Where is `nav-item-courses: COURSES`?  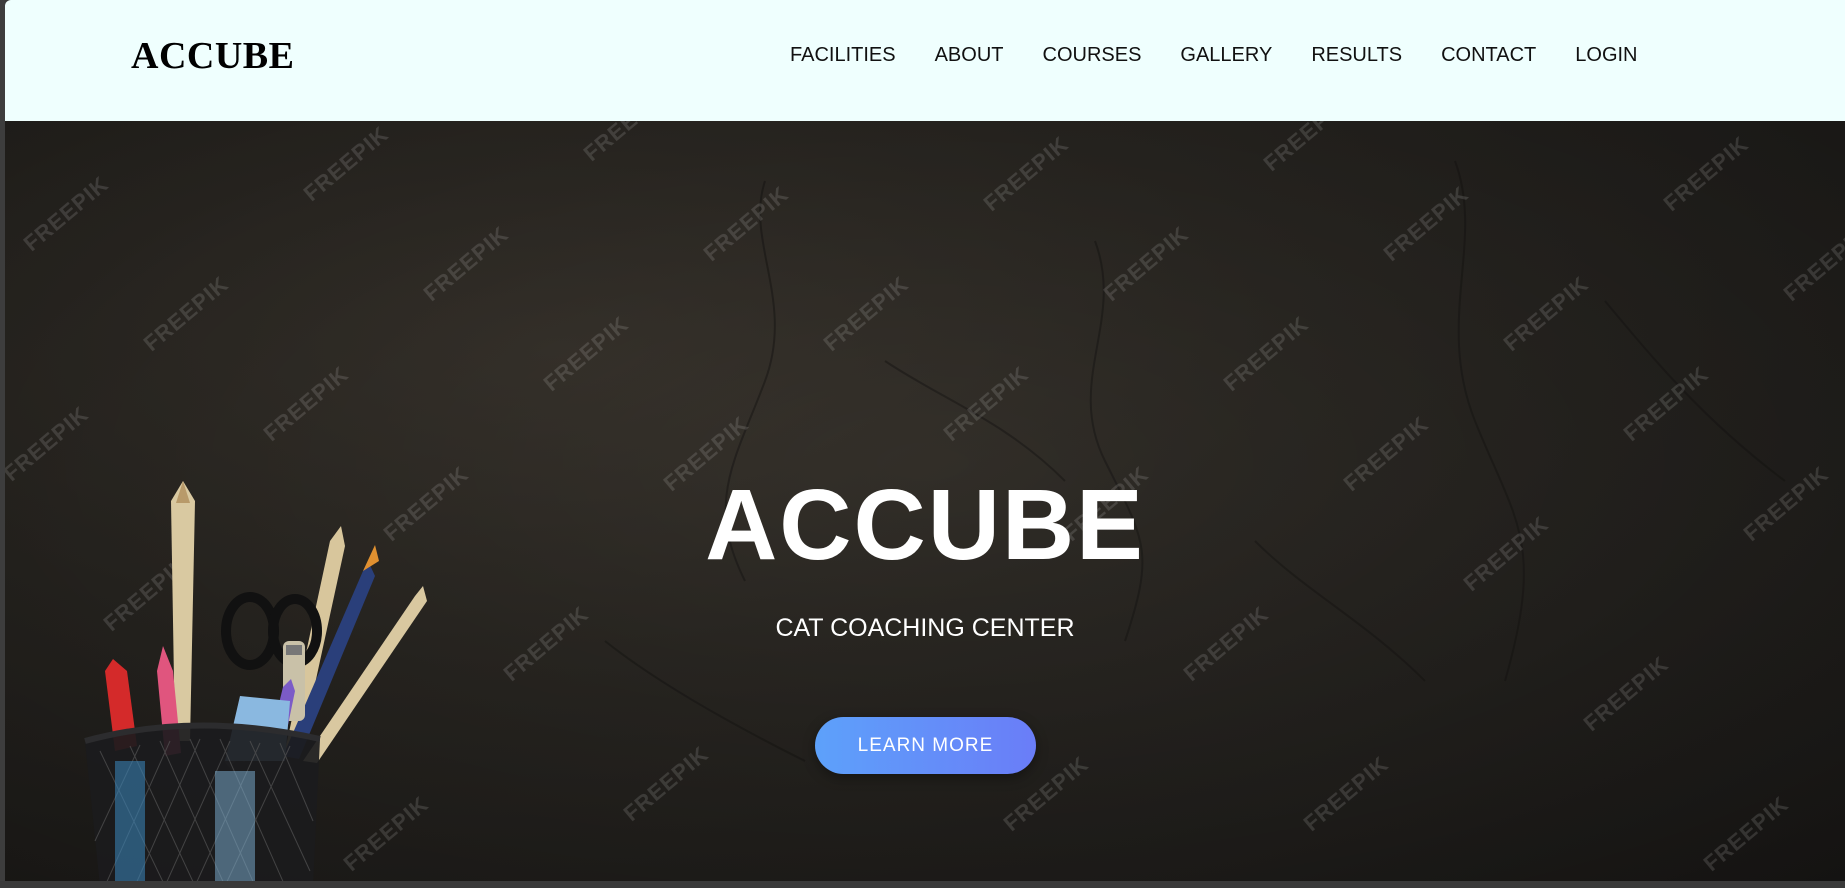
nav-item-courses: COURSES is located at coordinates (1092, 55).